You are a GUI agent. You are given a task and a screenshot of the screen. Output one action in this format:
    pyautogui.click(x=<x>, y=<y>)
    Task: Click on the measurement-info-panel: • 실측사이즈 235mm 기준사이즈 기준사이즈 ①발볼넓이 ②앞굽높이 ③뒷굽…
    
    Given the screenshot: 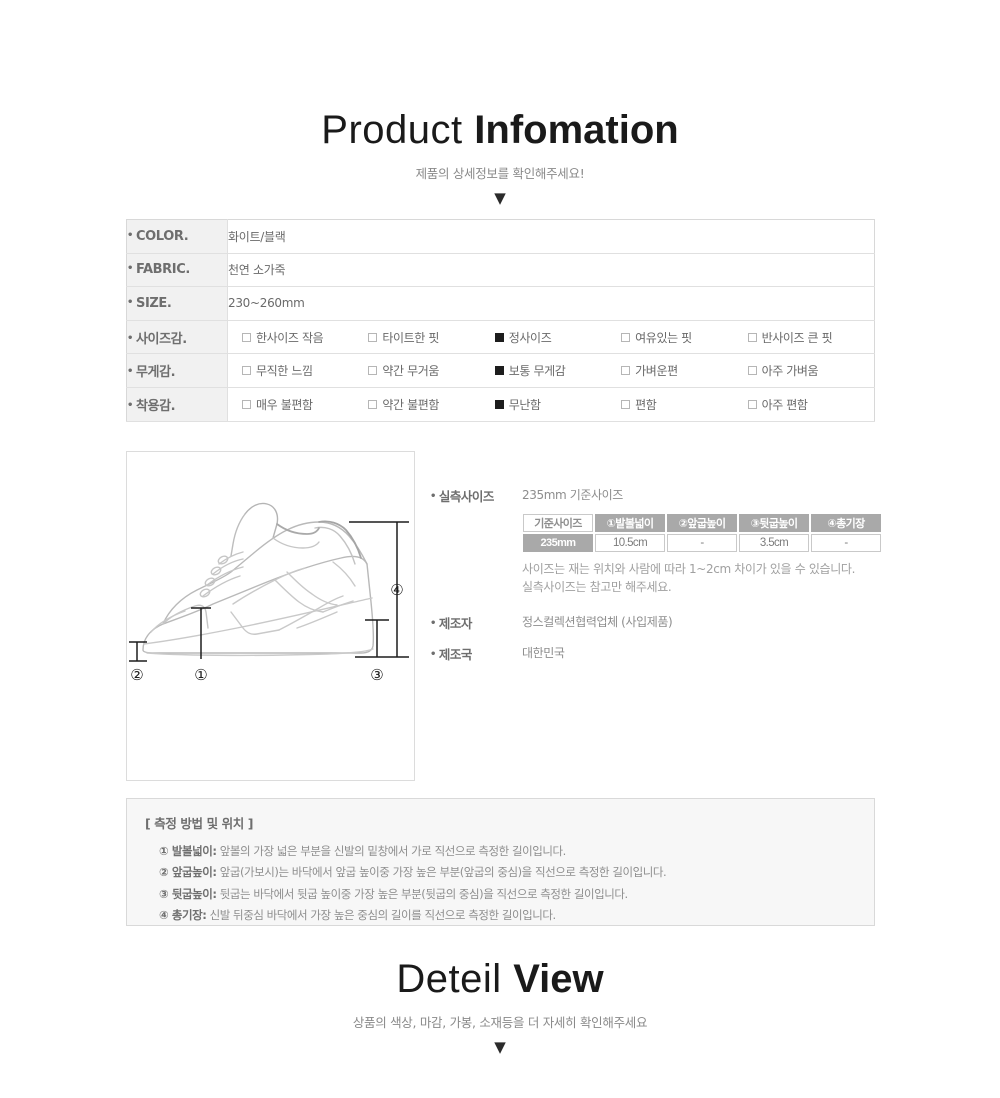 What is the action you would take?
    pyautogui.click(x=670, y=580)
    